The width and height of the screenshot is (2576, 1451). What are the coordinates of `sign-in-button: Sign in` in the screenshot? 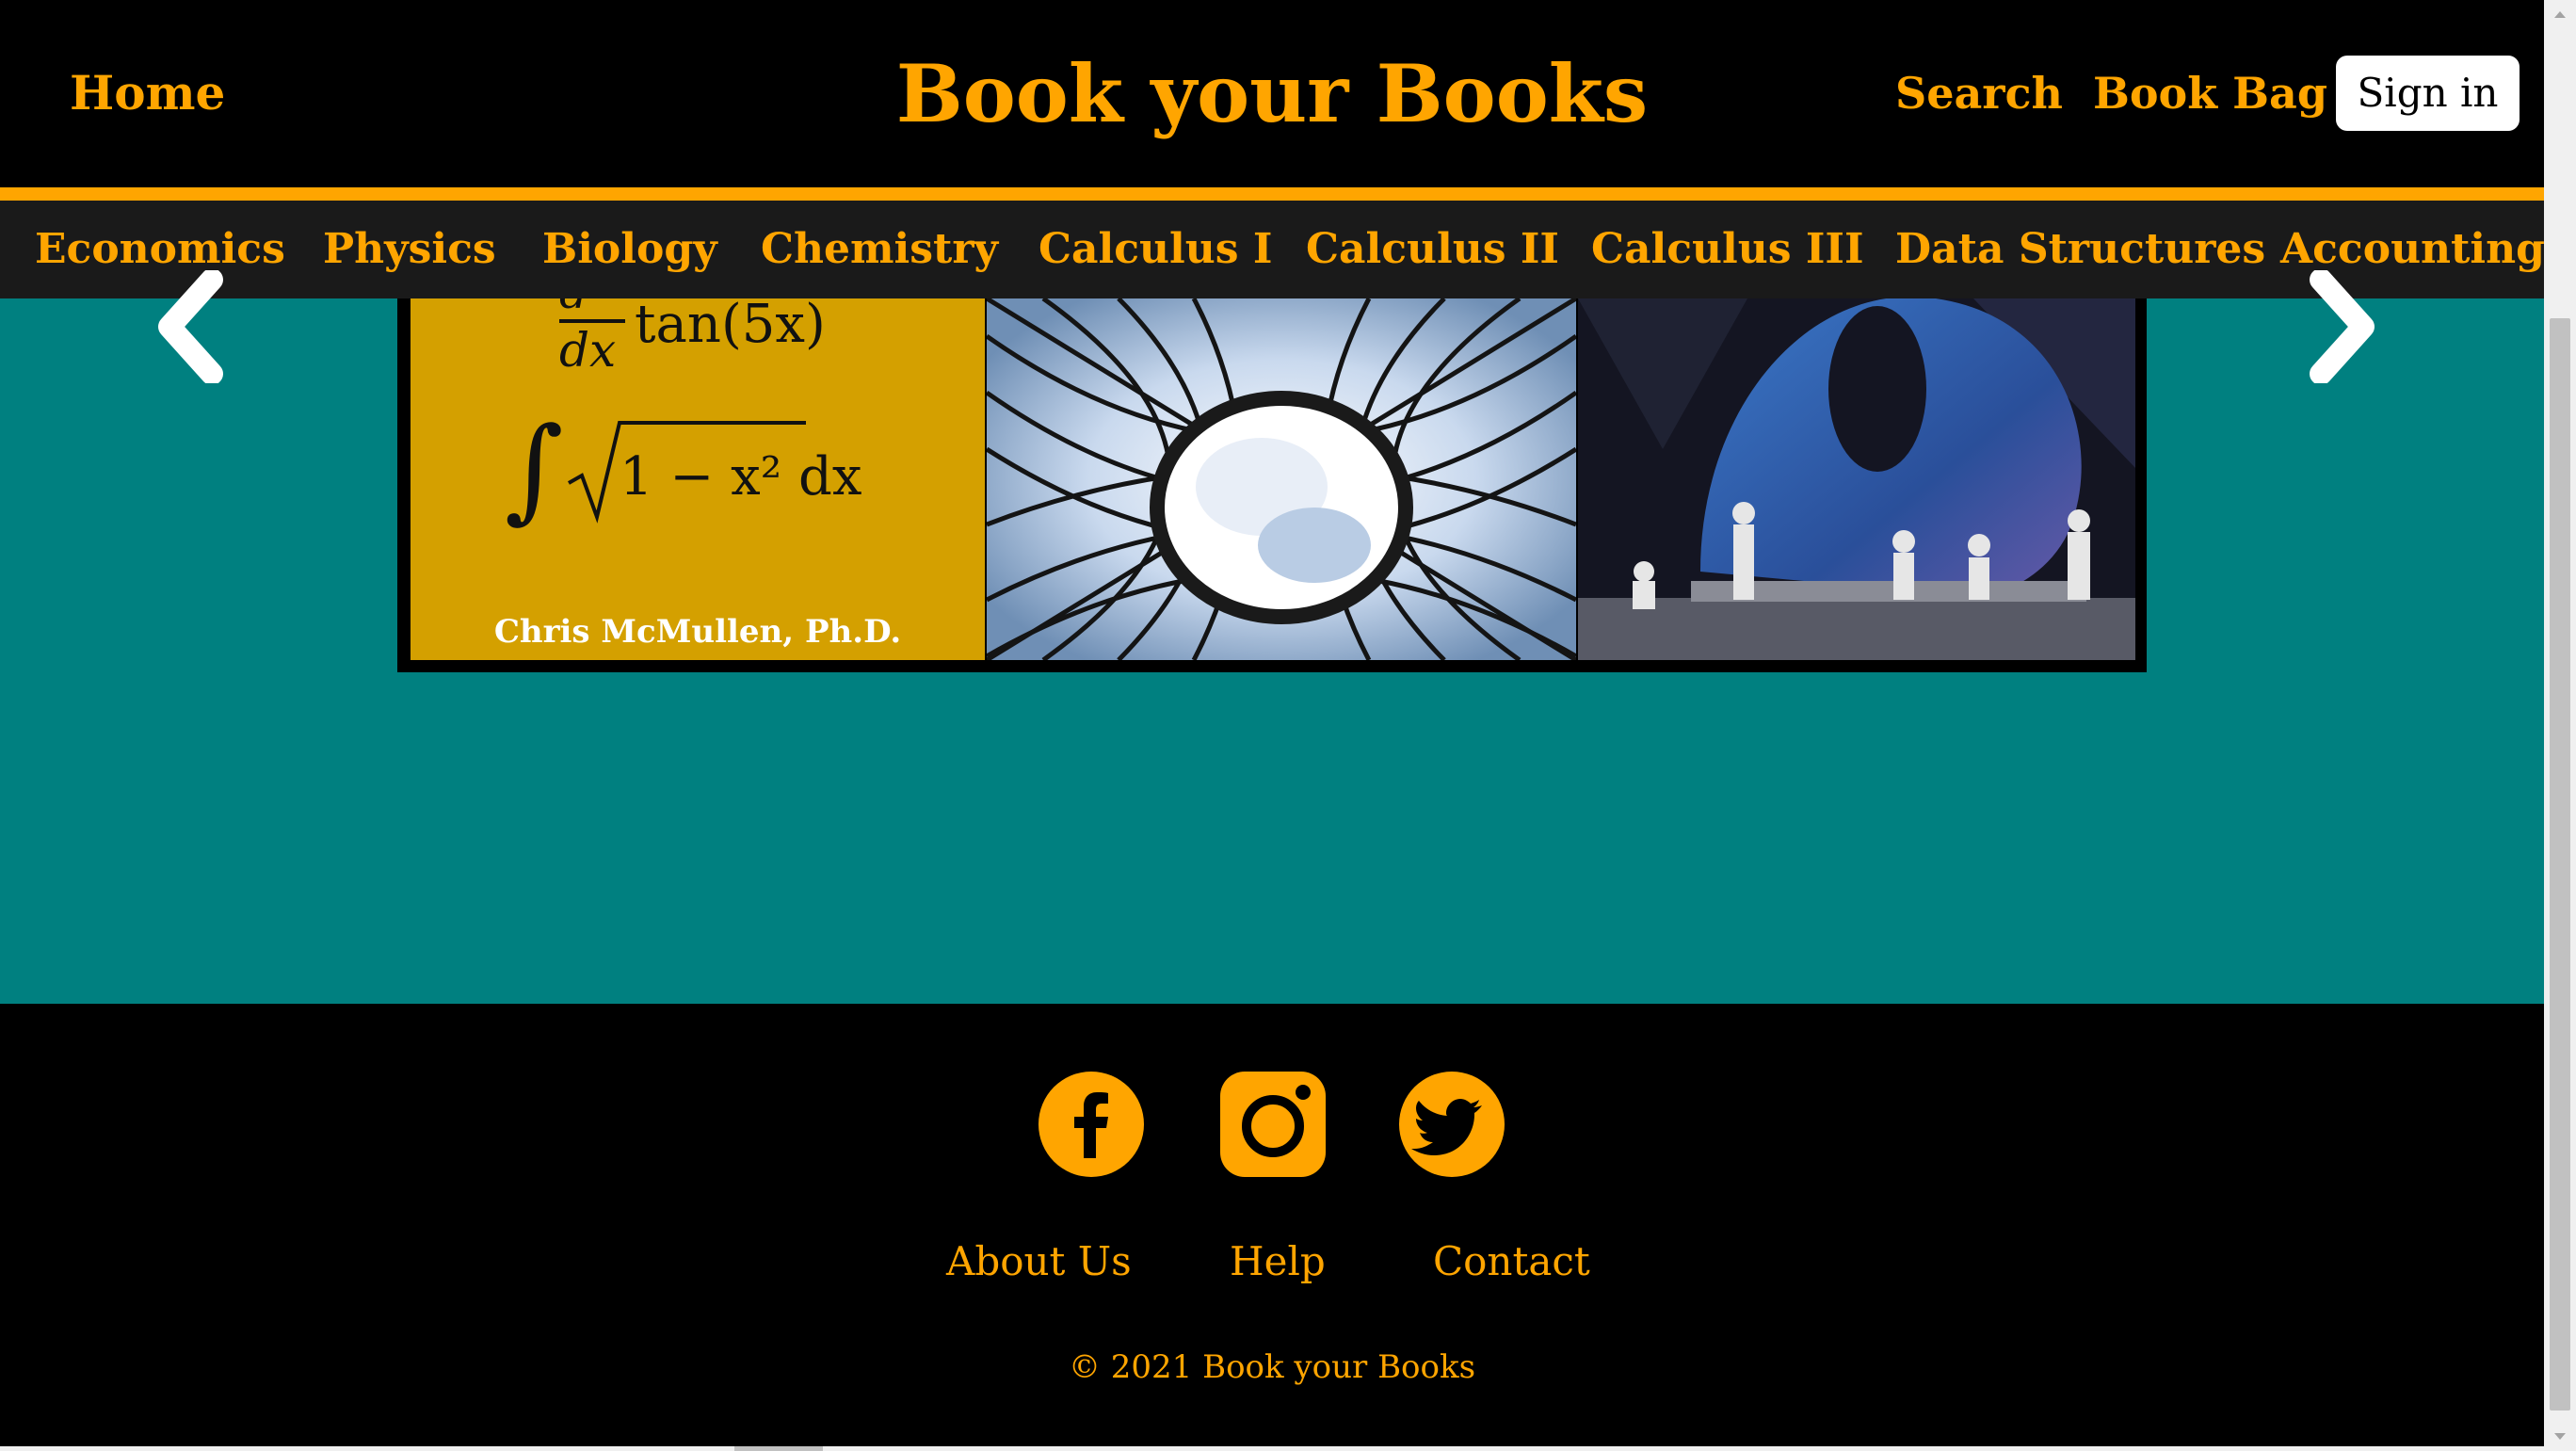 It's located at (2428, 93).